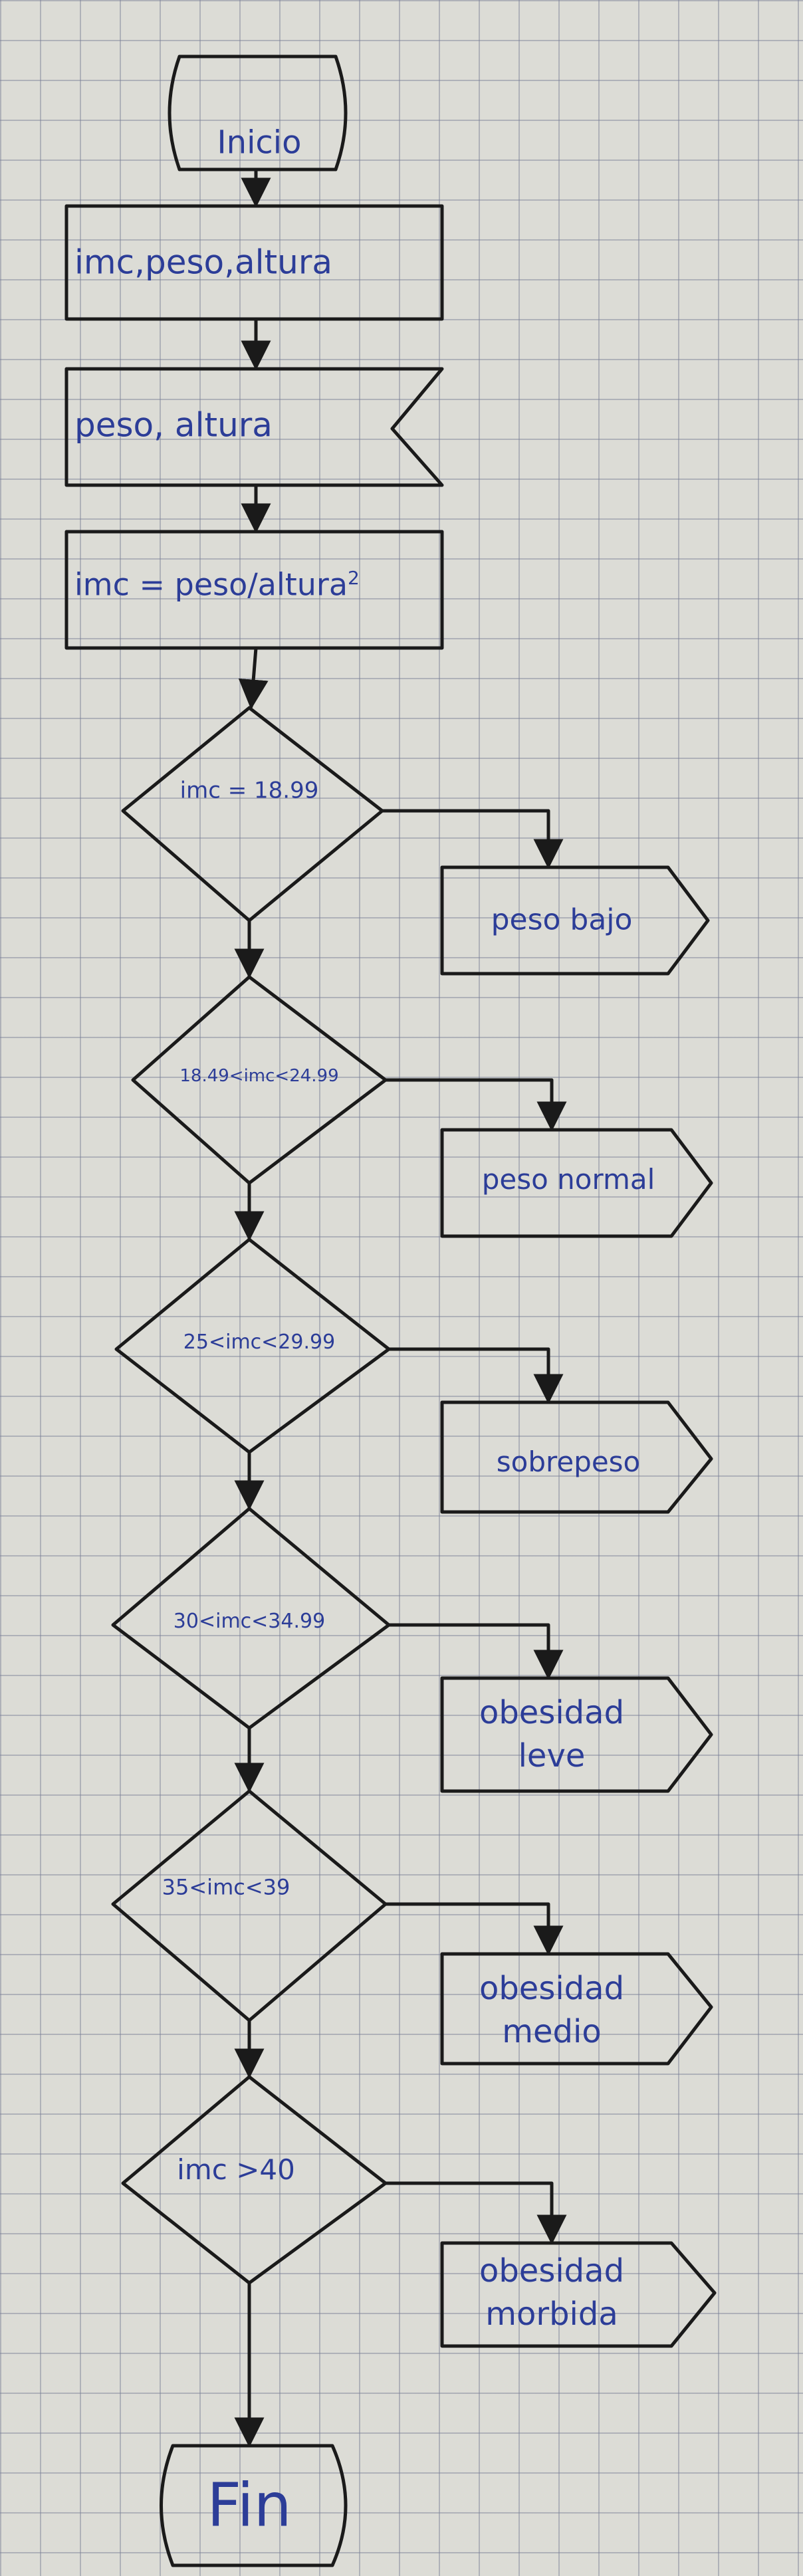 This screenshot has width=803, height=2576. I want to click on connector, so click(253, 678).